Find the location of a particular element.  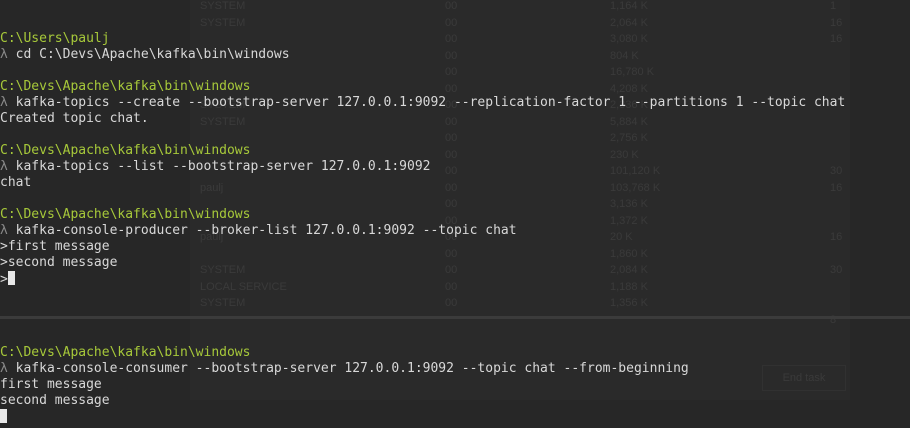

background-cell: 1 is located at coordinates (833, 6).